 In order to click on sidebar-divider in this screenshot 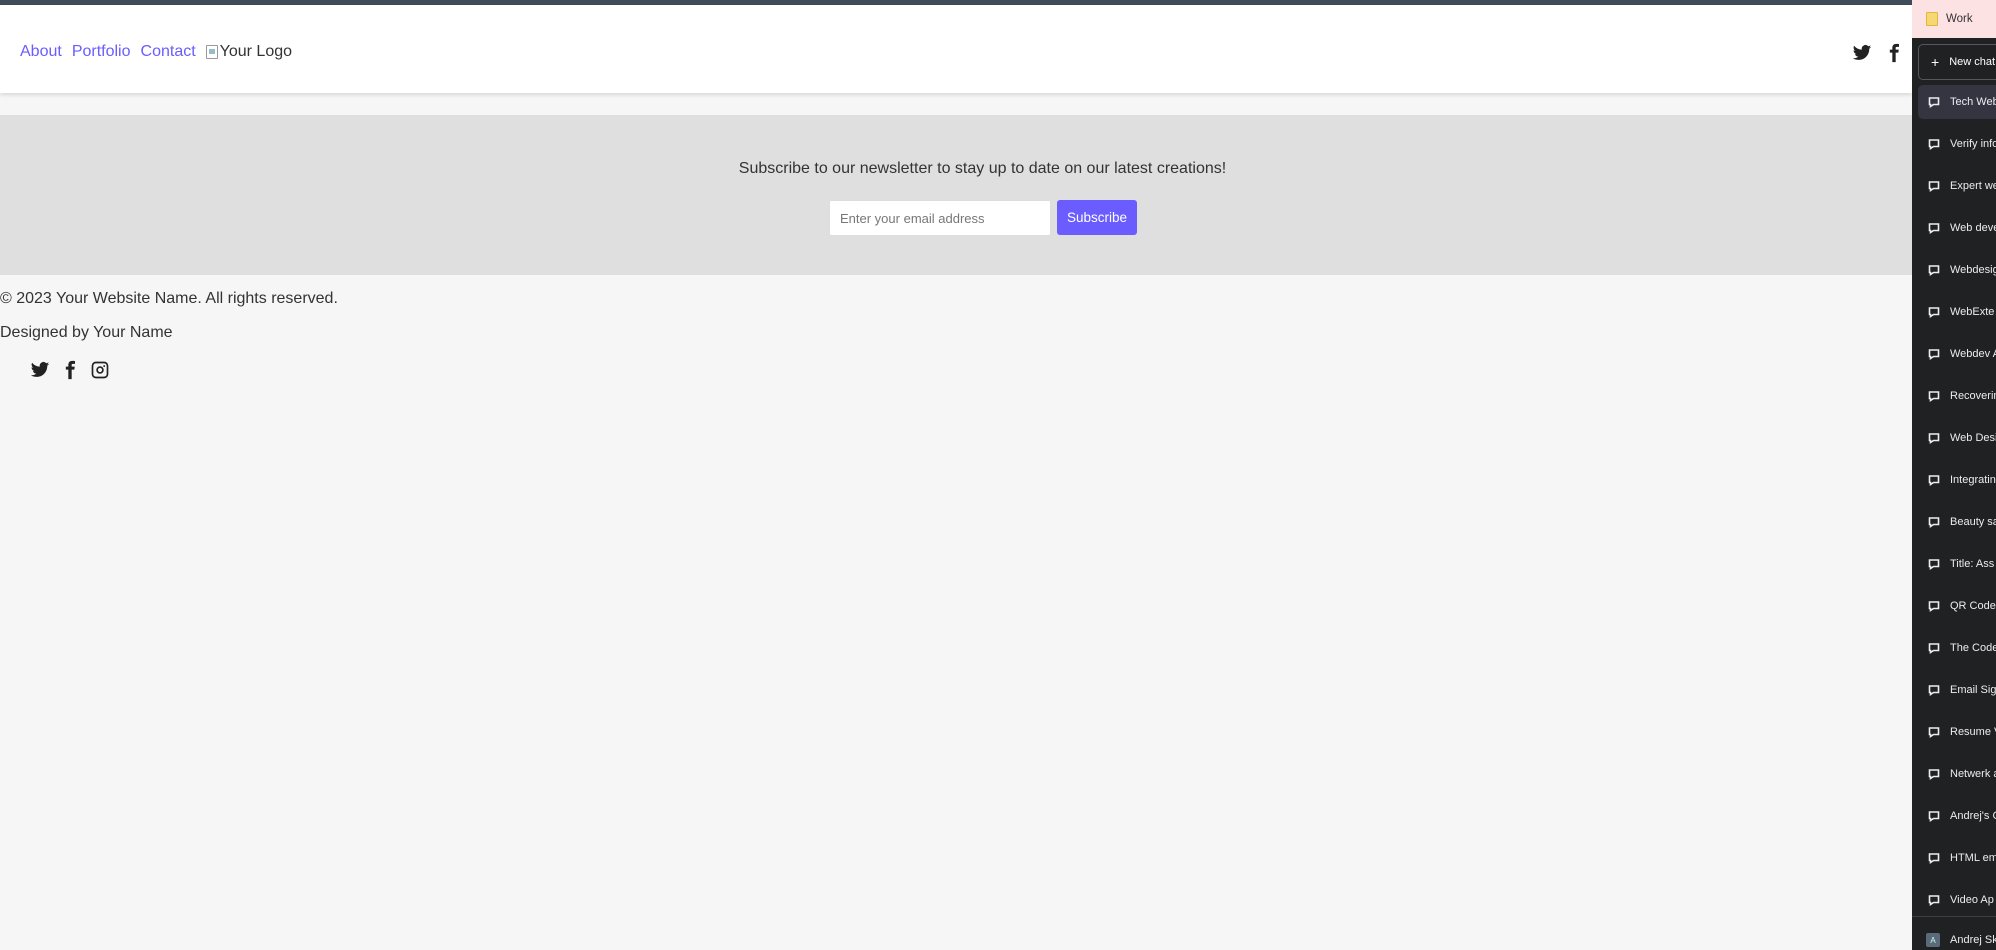, I will do `click(1954, 916)`.